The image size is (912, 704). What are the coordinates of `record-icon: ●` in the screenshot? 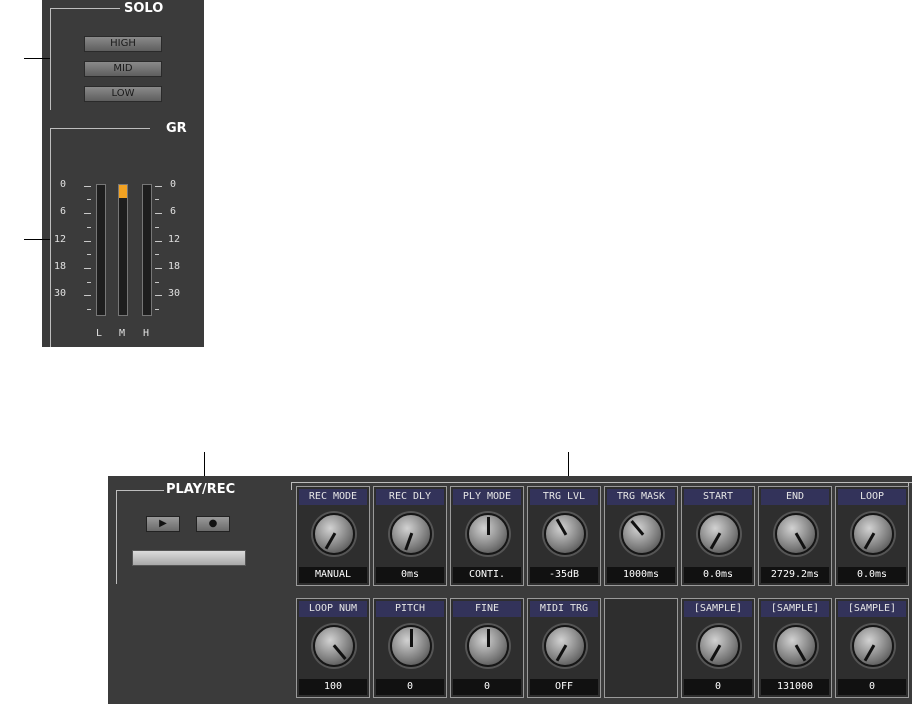 It's located at (213, 523).